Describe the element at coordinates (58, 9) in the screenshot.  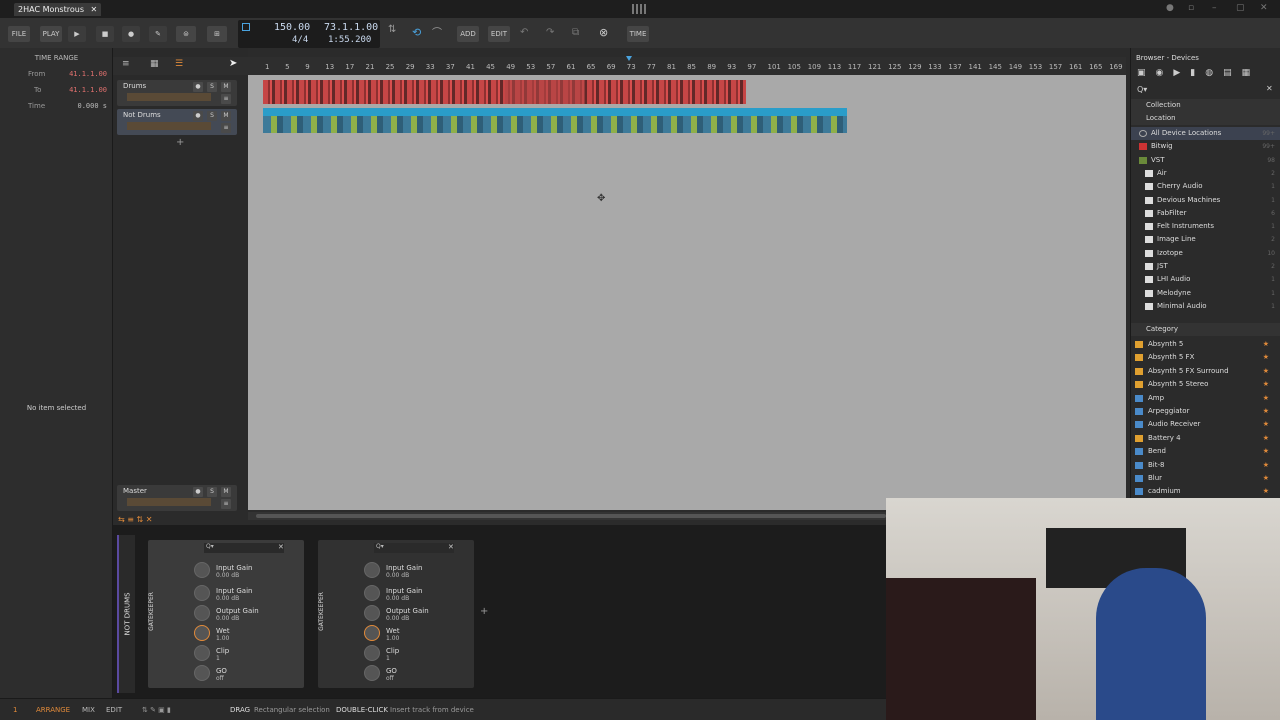
I see `project-tab: 2HAC Monstrous ✕` at that location.